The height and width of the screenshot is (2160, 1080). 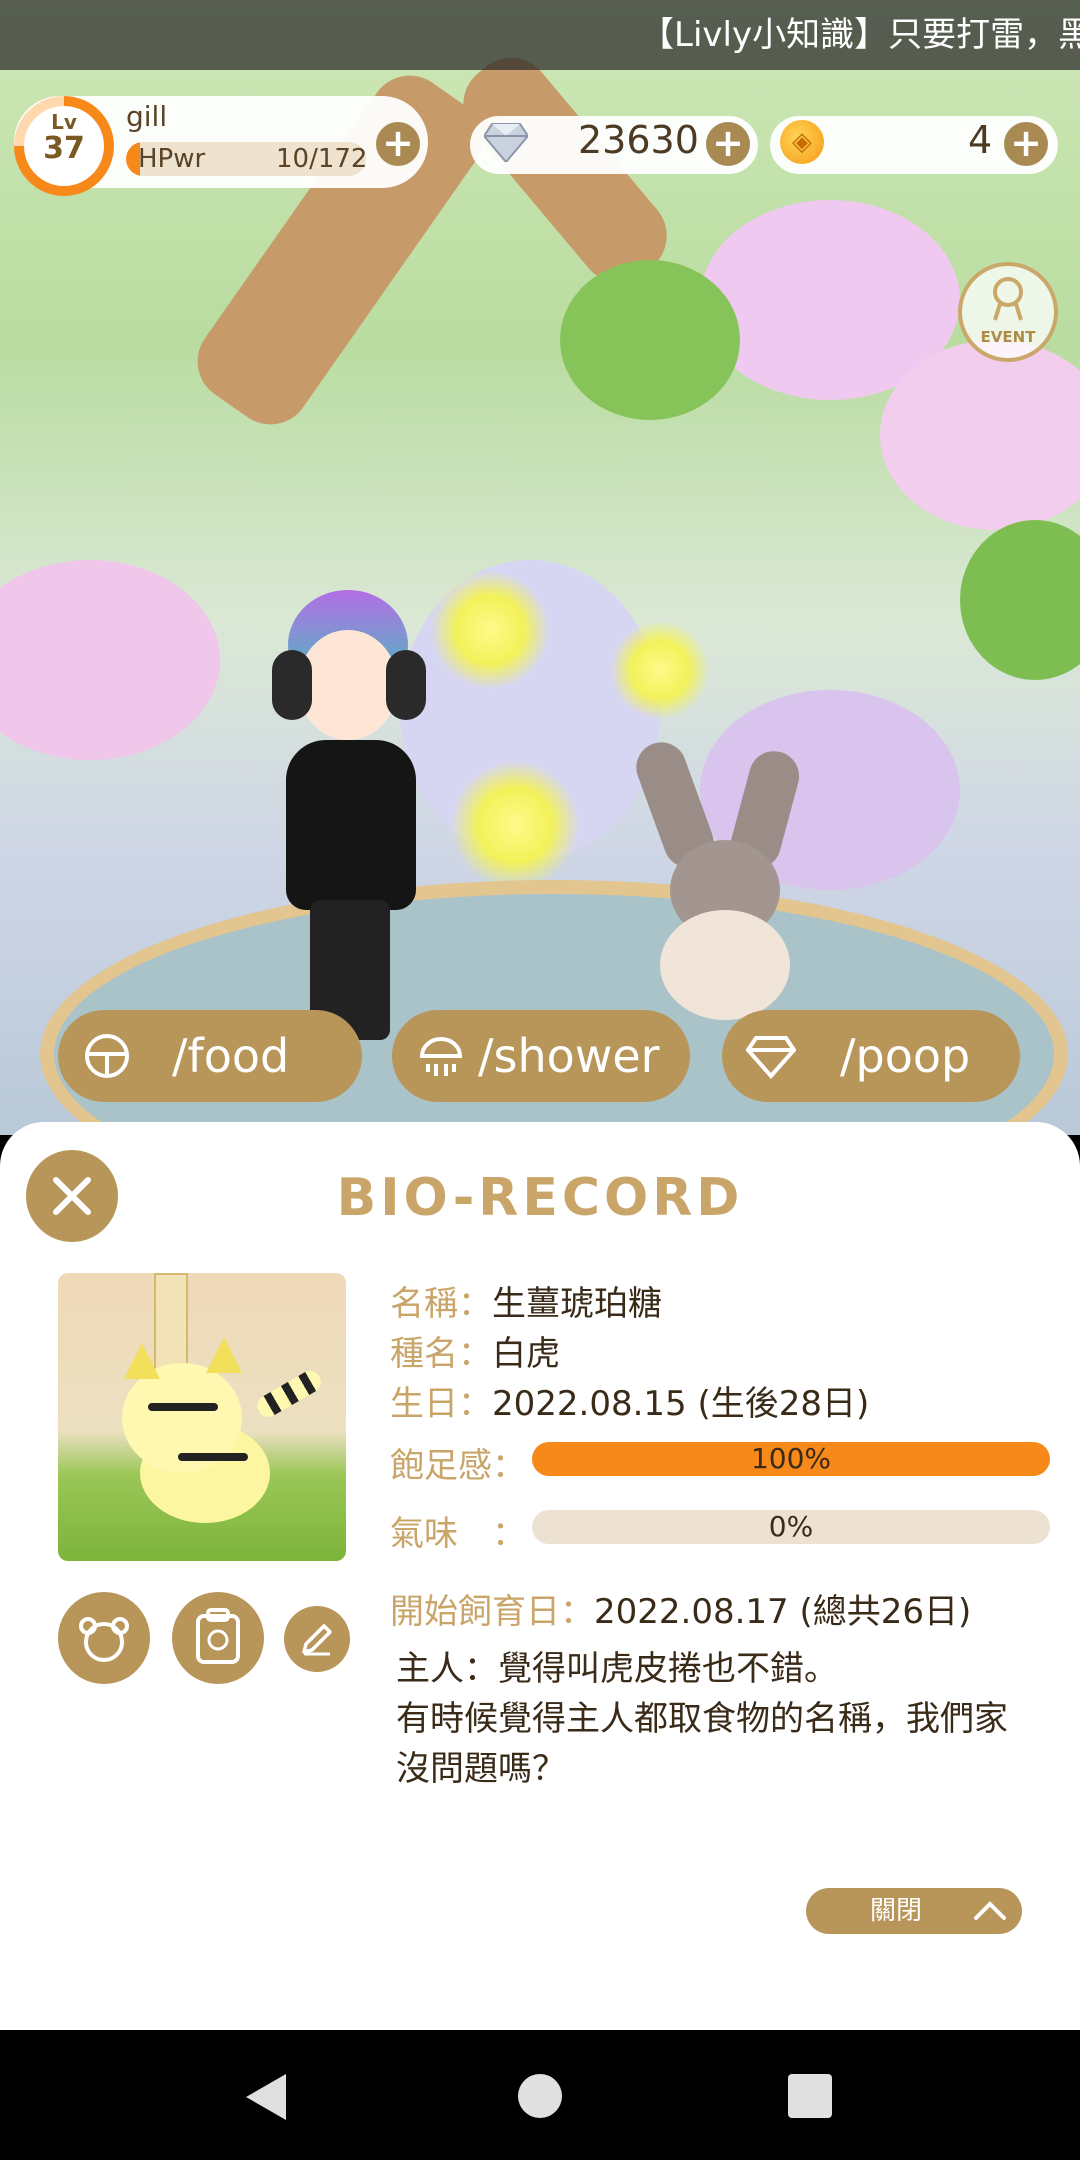 I want to click on birthday-row: 生日：2022.08.15 (生後28日), so click(x=629, y=1400).